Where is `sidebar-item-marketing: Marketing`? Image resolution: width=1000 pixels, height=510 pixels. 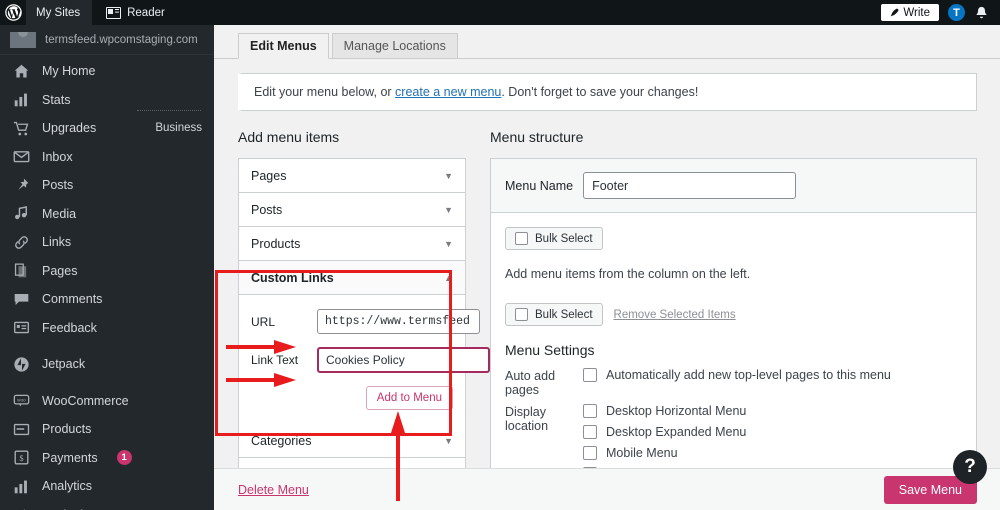 sidebar-item-marketing: Marketing is located at coordinates (107, 505).